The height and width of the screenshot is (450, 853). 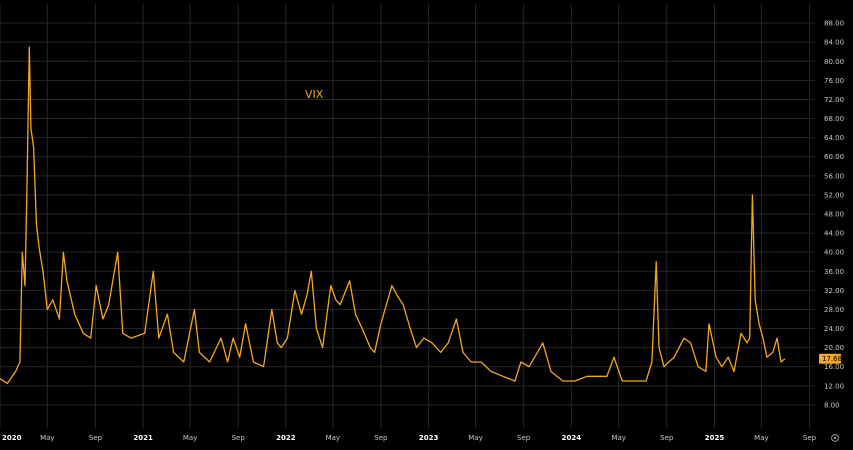 I want to click on y-tick-label: 8.00, so click(x=832, y=405).